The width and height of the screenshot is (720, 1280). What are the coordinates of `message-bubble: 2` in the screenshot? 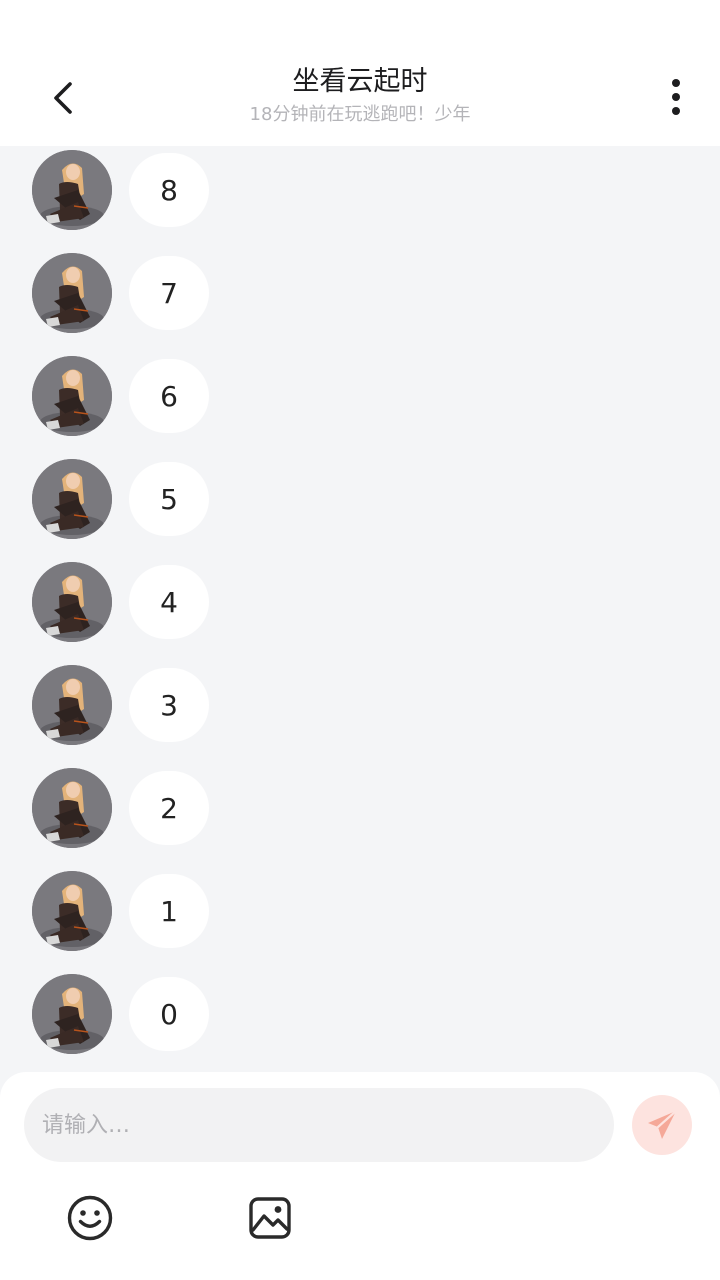 It's located at (169, 808).